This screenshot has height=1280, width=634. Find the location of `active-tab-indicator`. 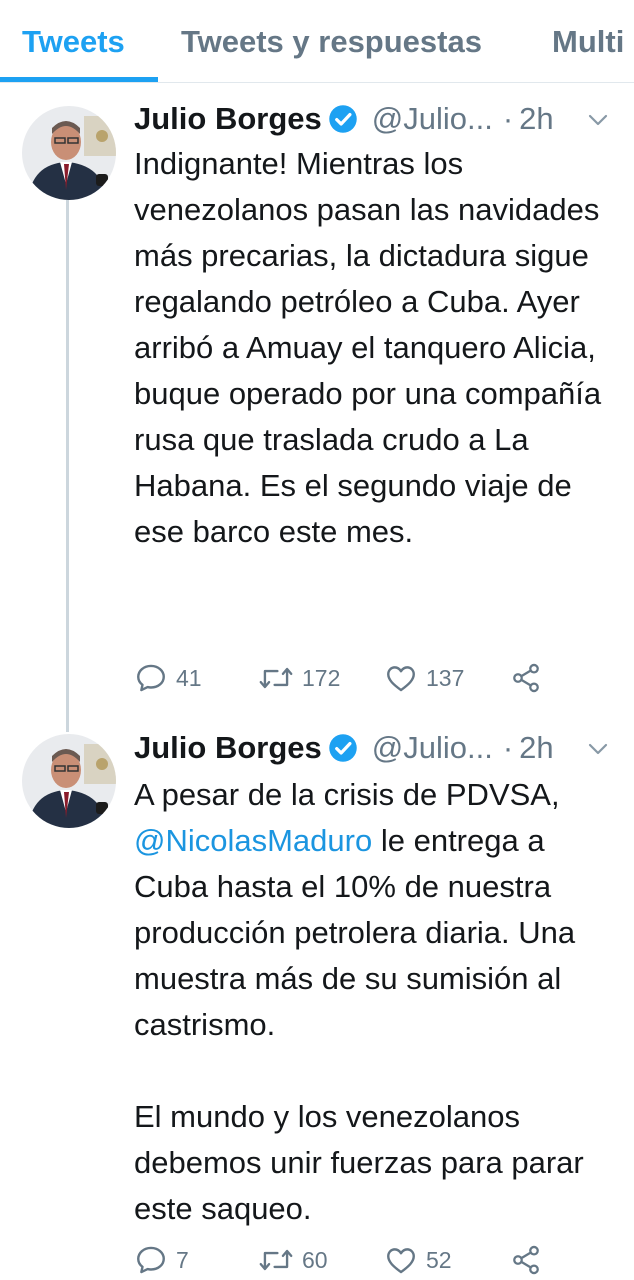

active-tab-indicator is located at coordinates (79, 79).